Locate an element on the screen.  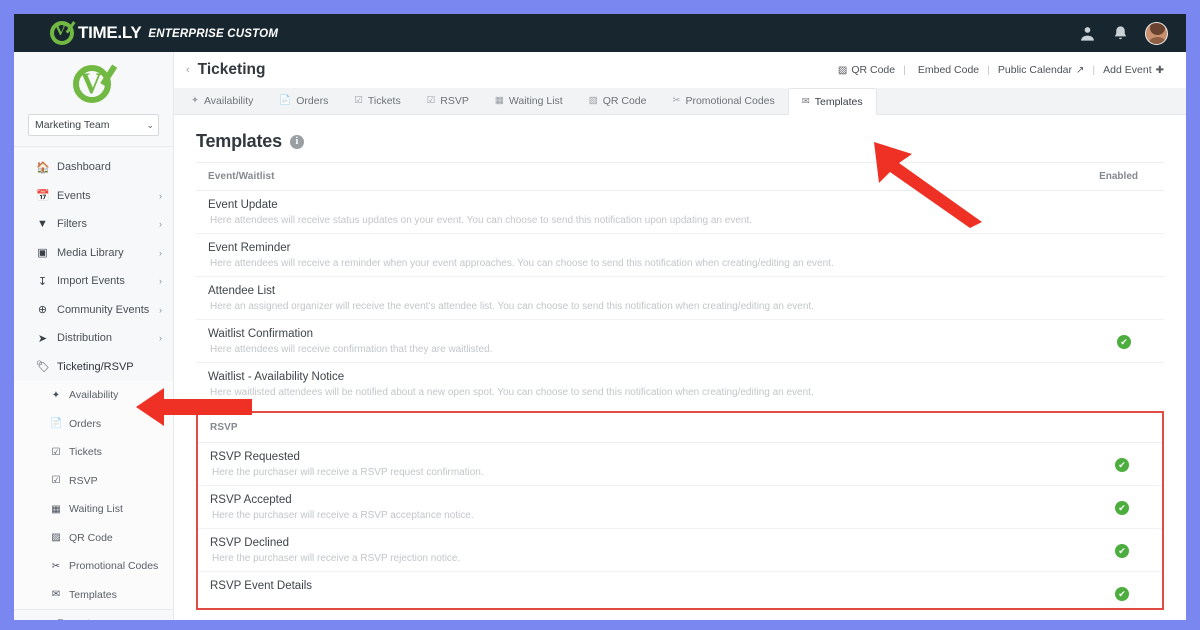
sidebar-subitem-label: Availability is located at coordinates (94, 395).